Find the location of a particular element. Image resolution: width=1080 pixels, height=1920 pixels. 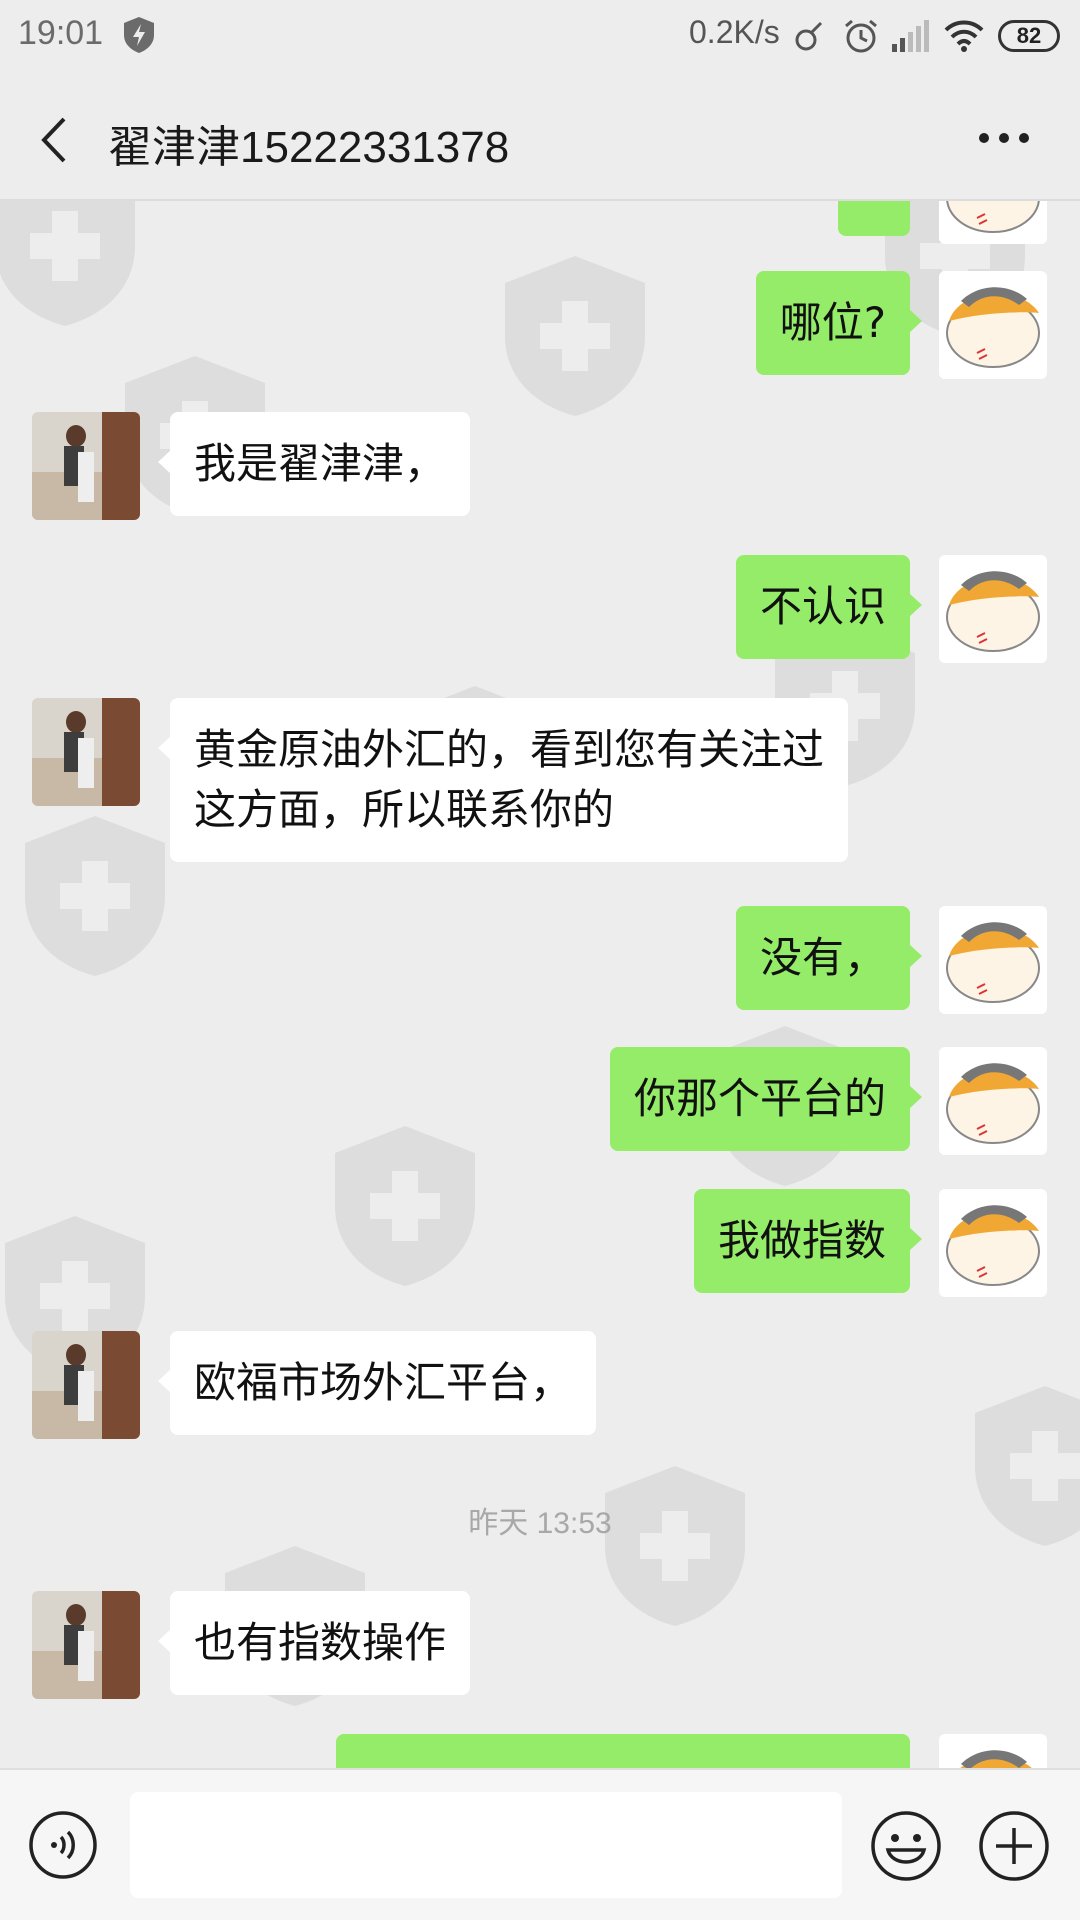

network-speed: 0.2K/s is located at coordinates (734, 32).